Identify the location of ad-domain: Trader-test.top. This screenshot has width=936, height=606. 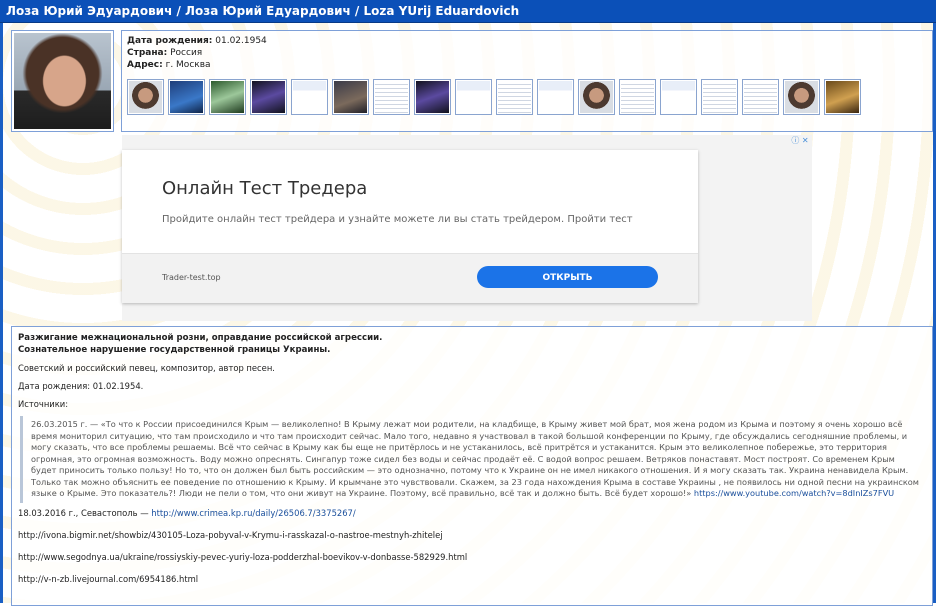
(191, 277).